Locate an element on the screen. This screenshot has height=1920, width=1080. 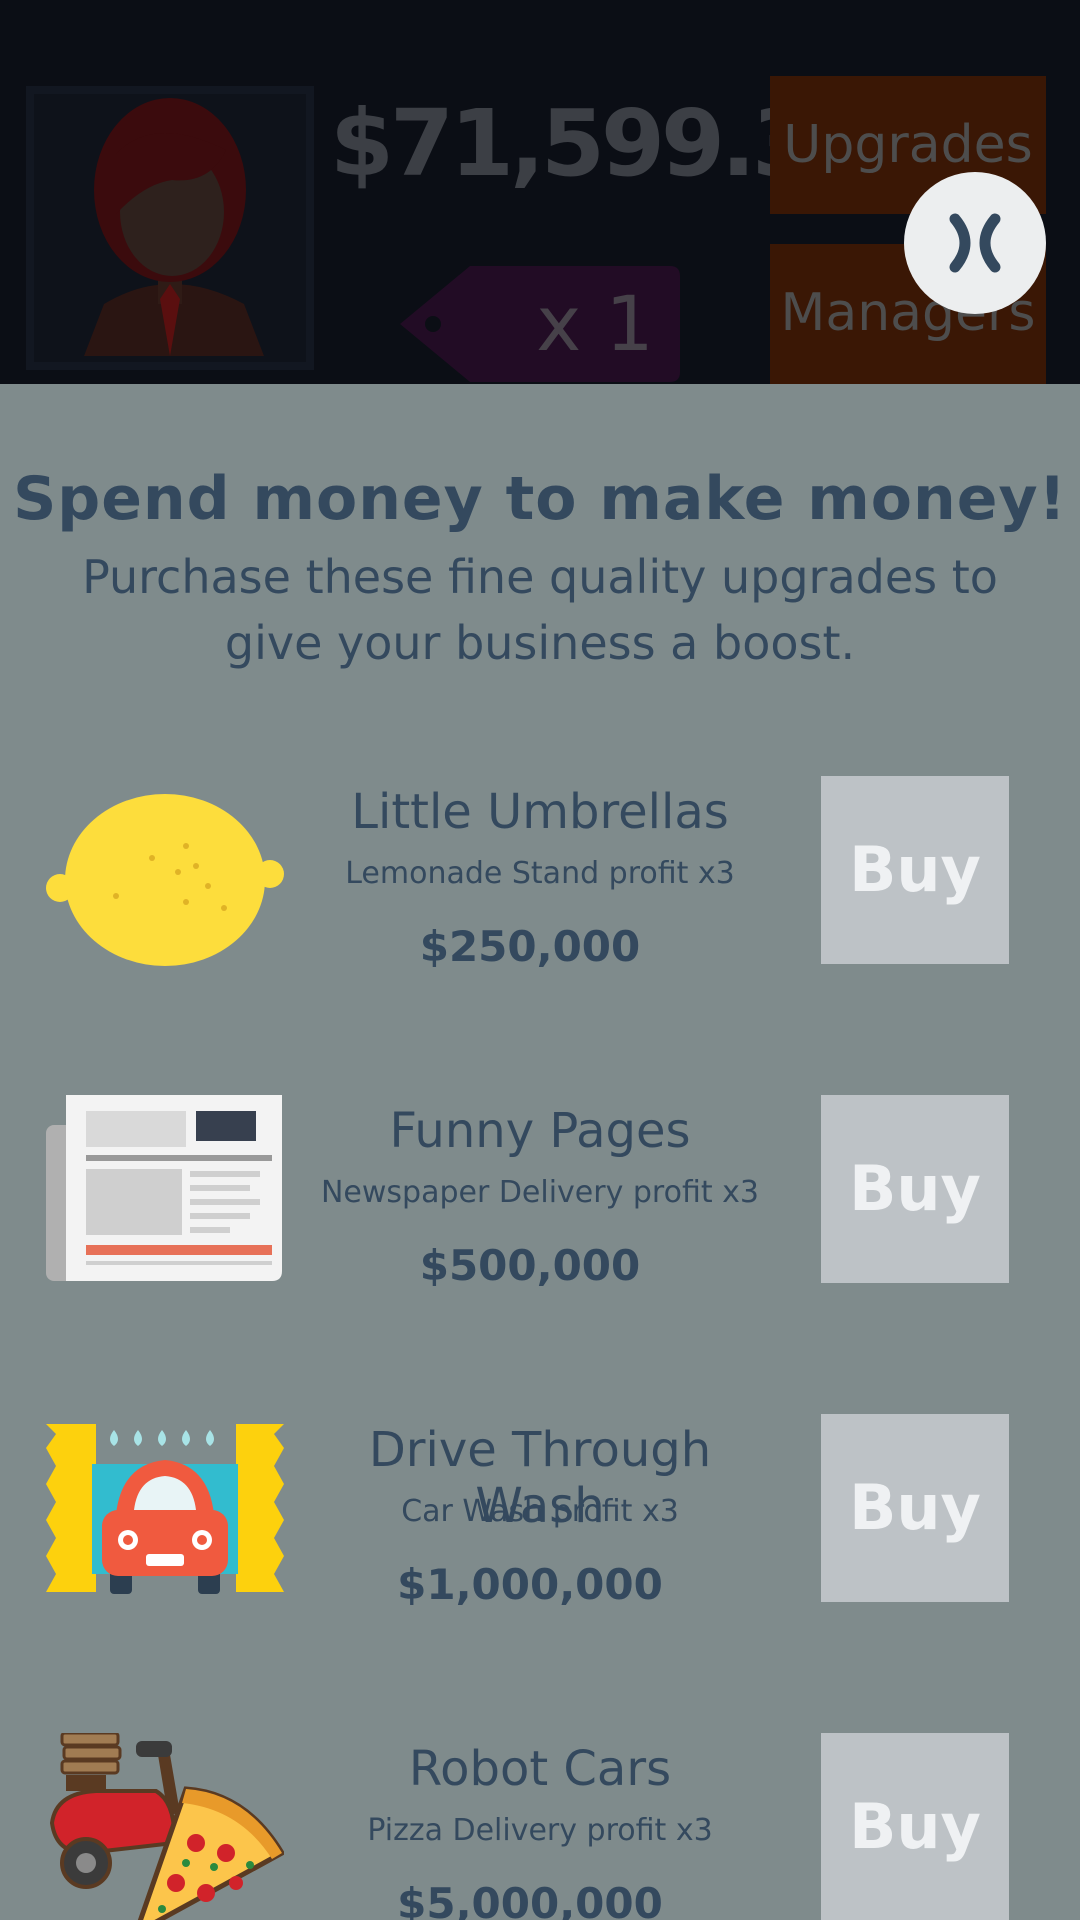
upgrade-price: $500,000 is located at coordinates (530, 1265).